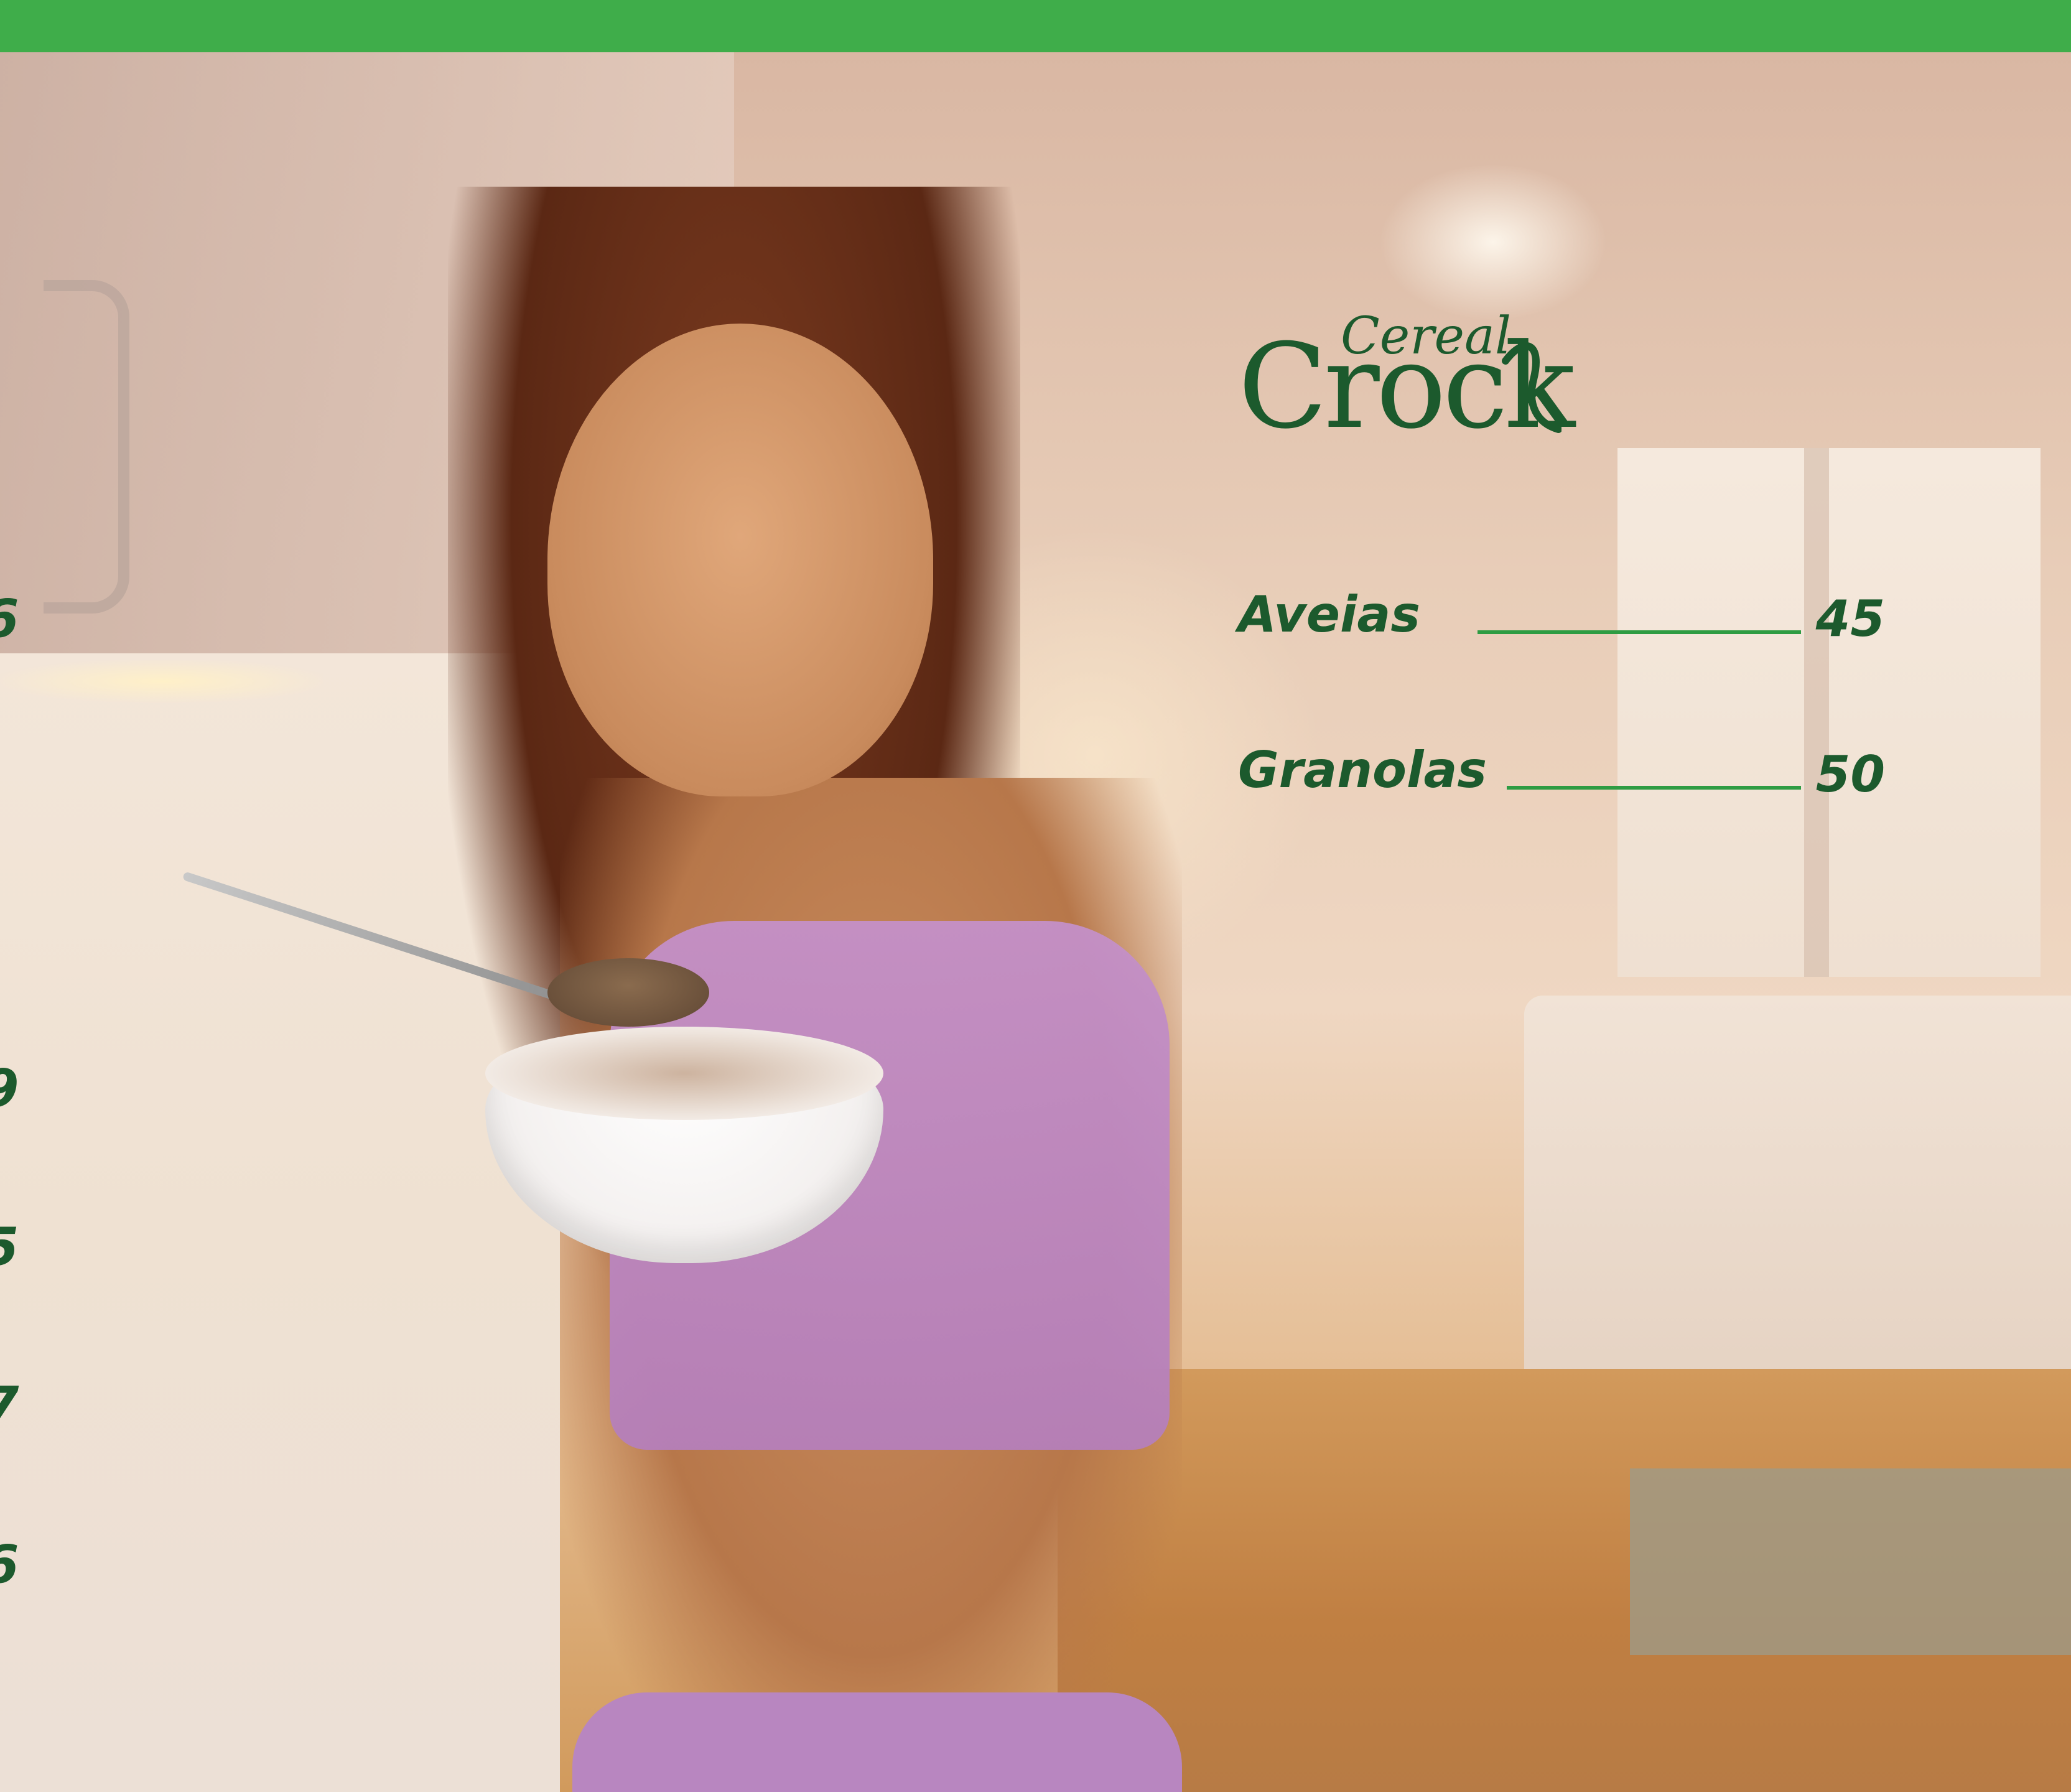  Describe the element at coordinates (1329, 614) in the screenshot. I see `toc-entry-label: Aveias` at that location.